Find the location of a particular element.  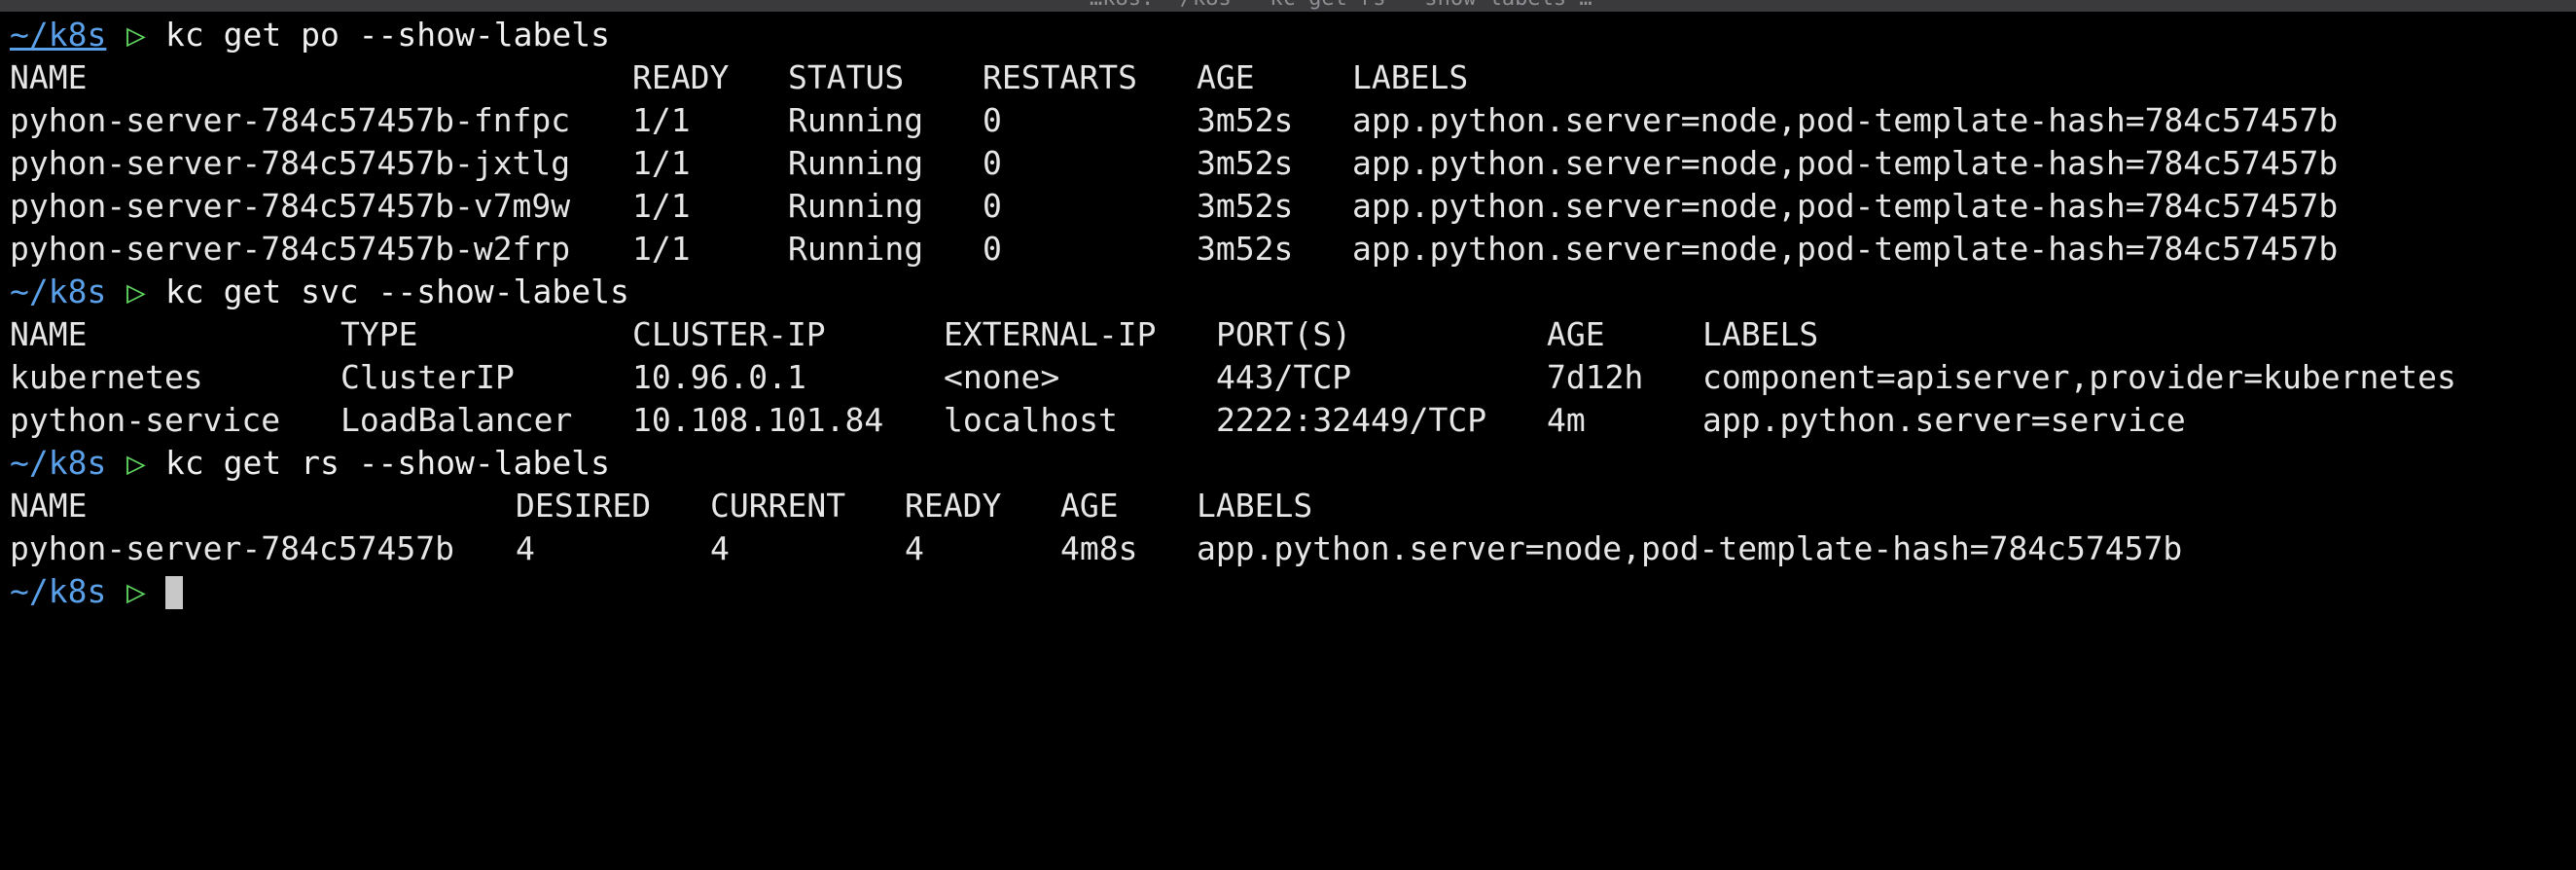

svc-col-name: NAME is located at coordinates (49, 334).